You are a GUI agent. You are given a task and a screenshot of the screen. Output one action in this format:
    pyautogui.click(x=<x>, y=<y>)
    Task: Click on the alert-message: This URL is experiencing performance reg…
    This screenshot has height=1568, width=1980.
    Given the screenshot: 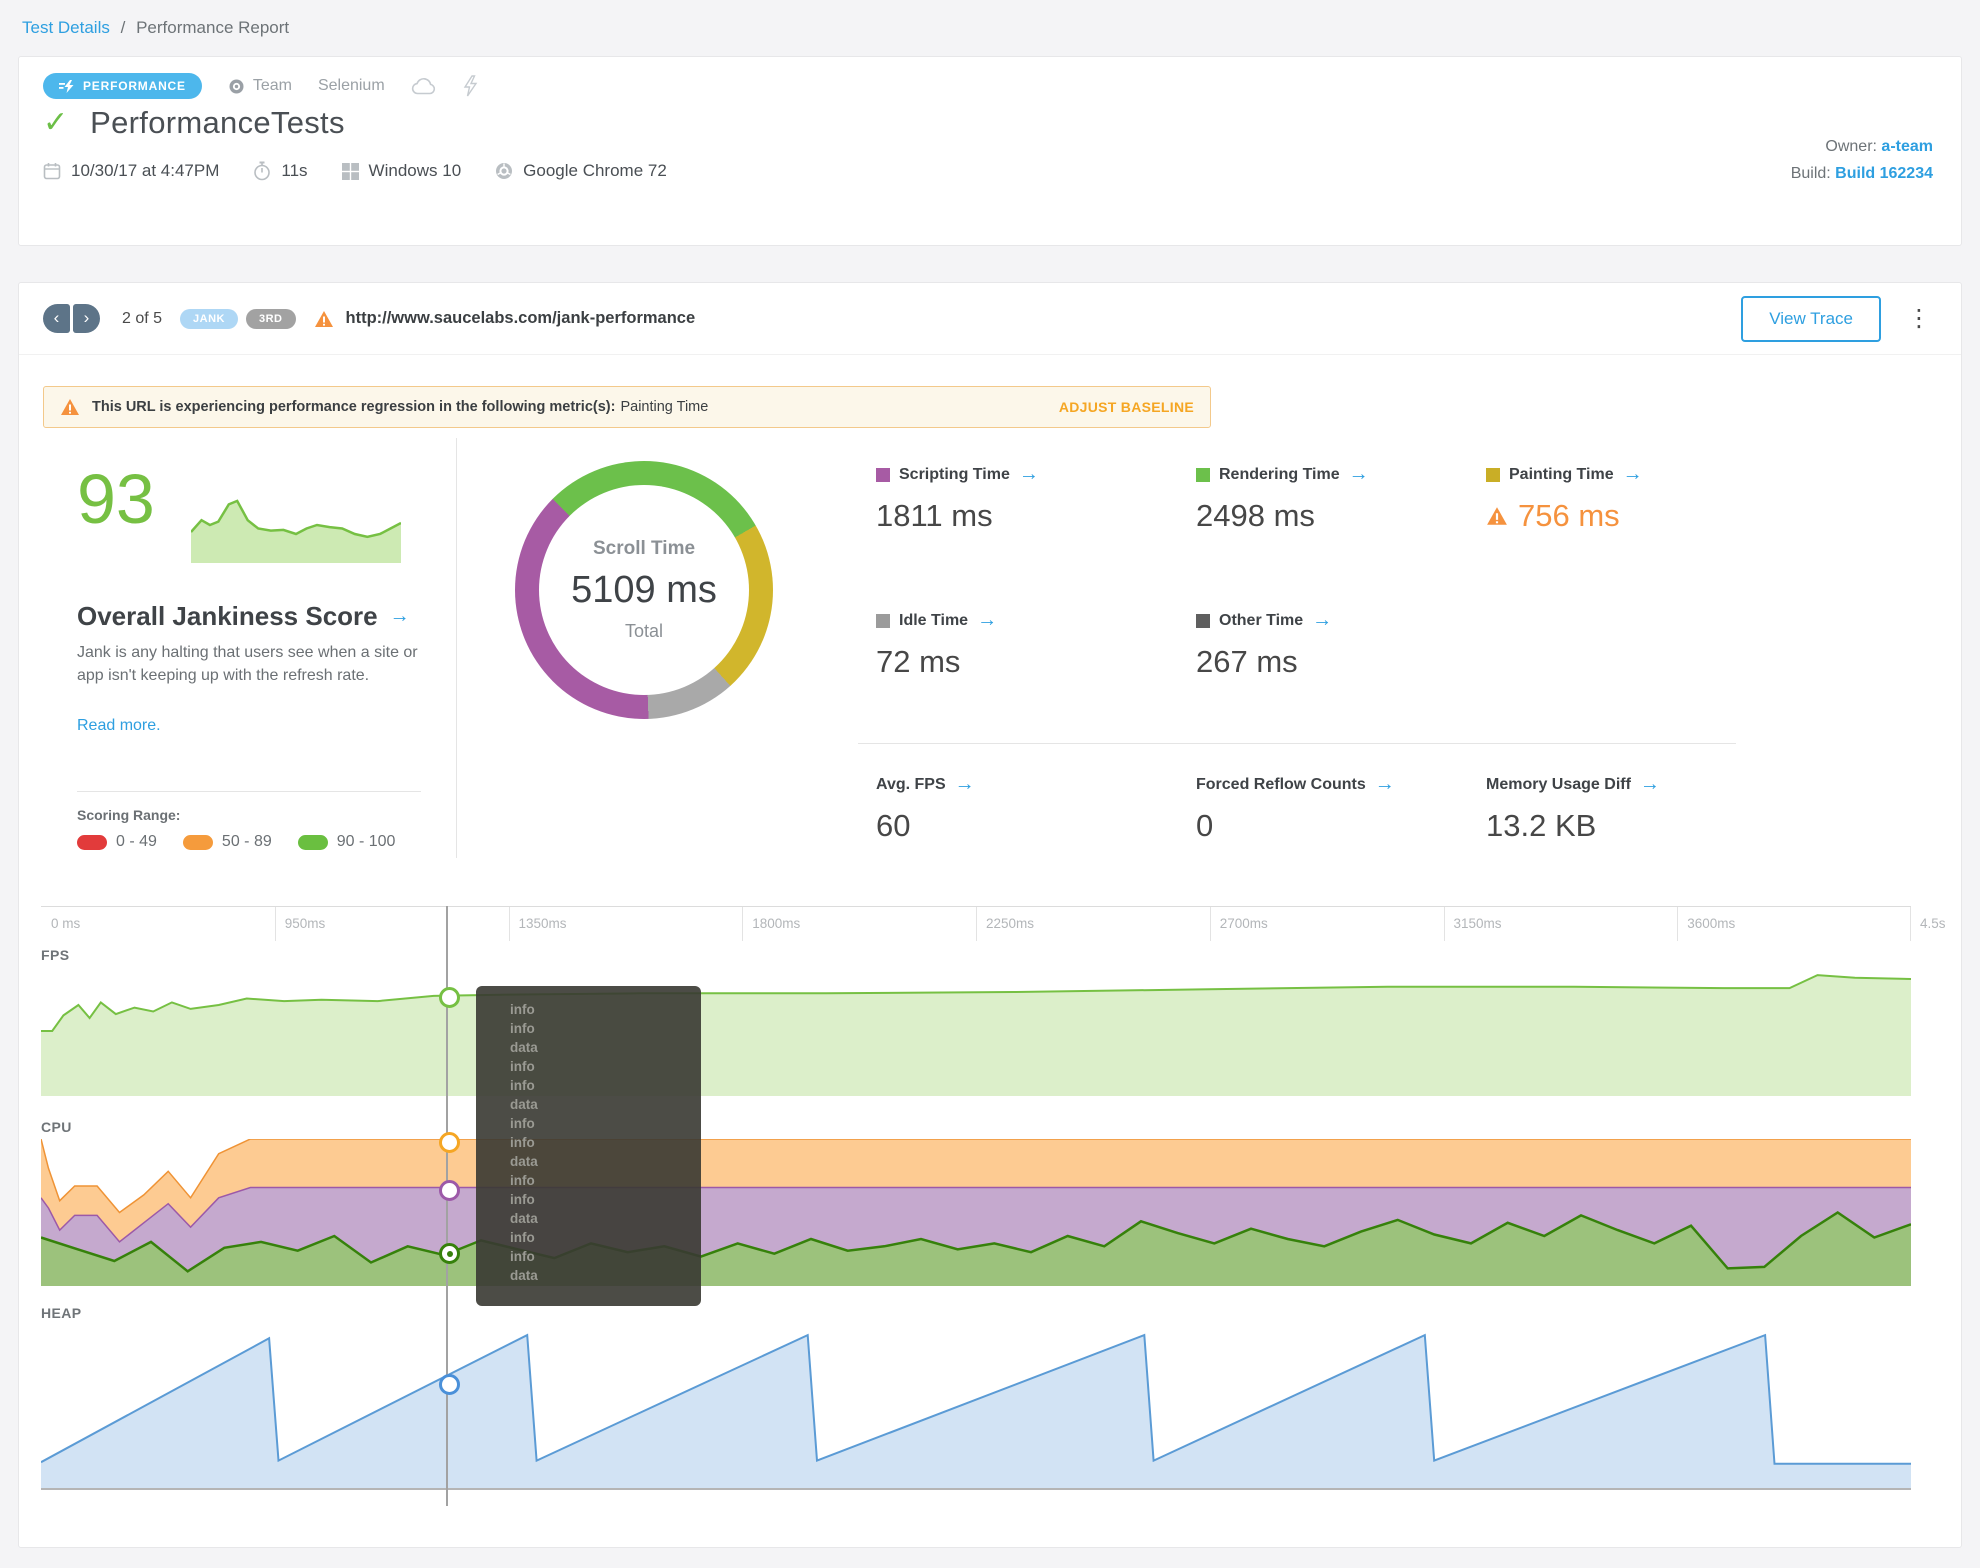 What is the action you would take?
    pyautogui.click(x=400, y=407)
    